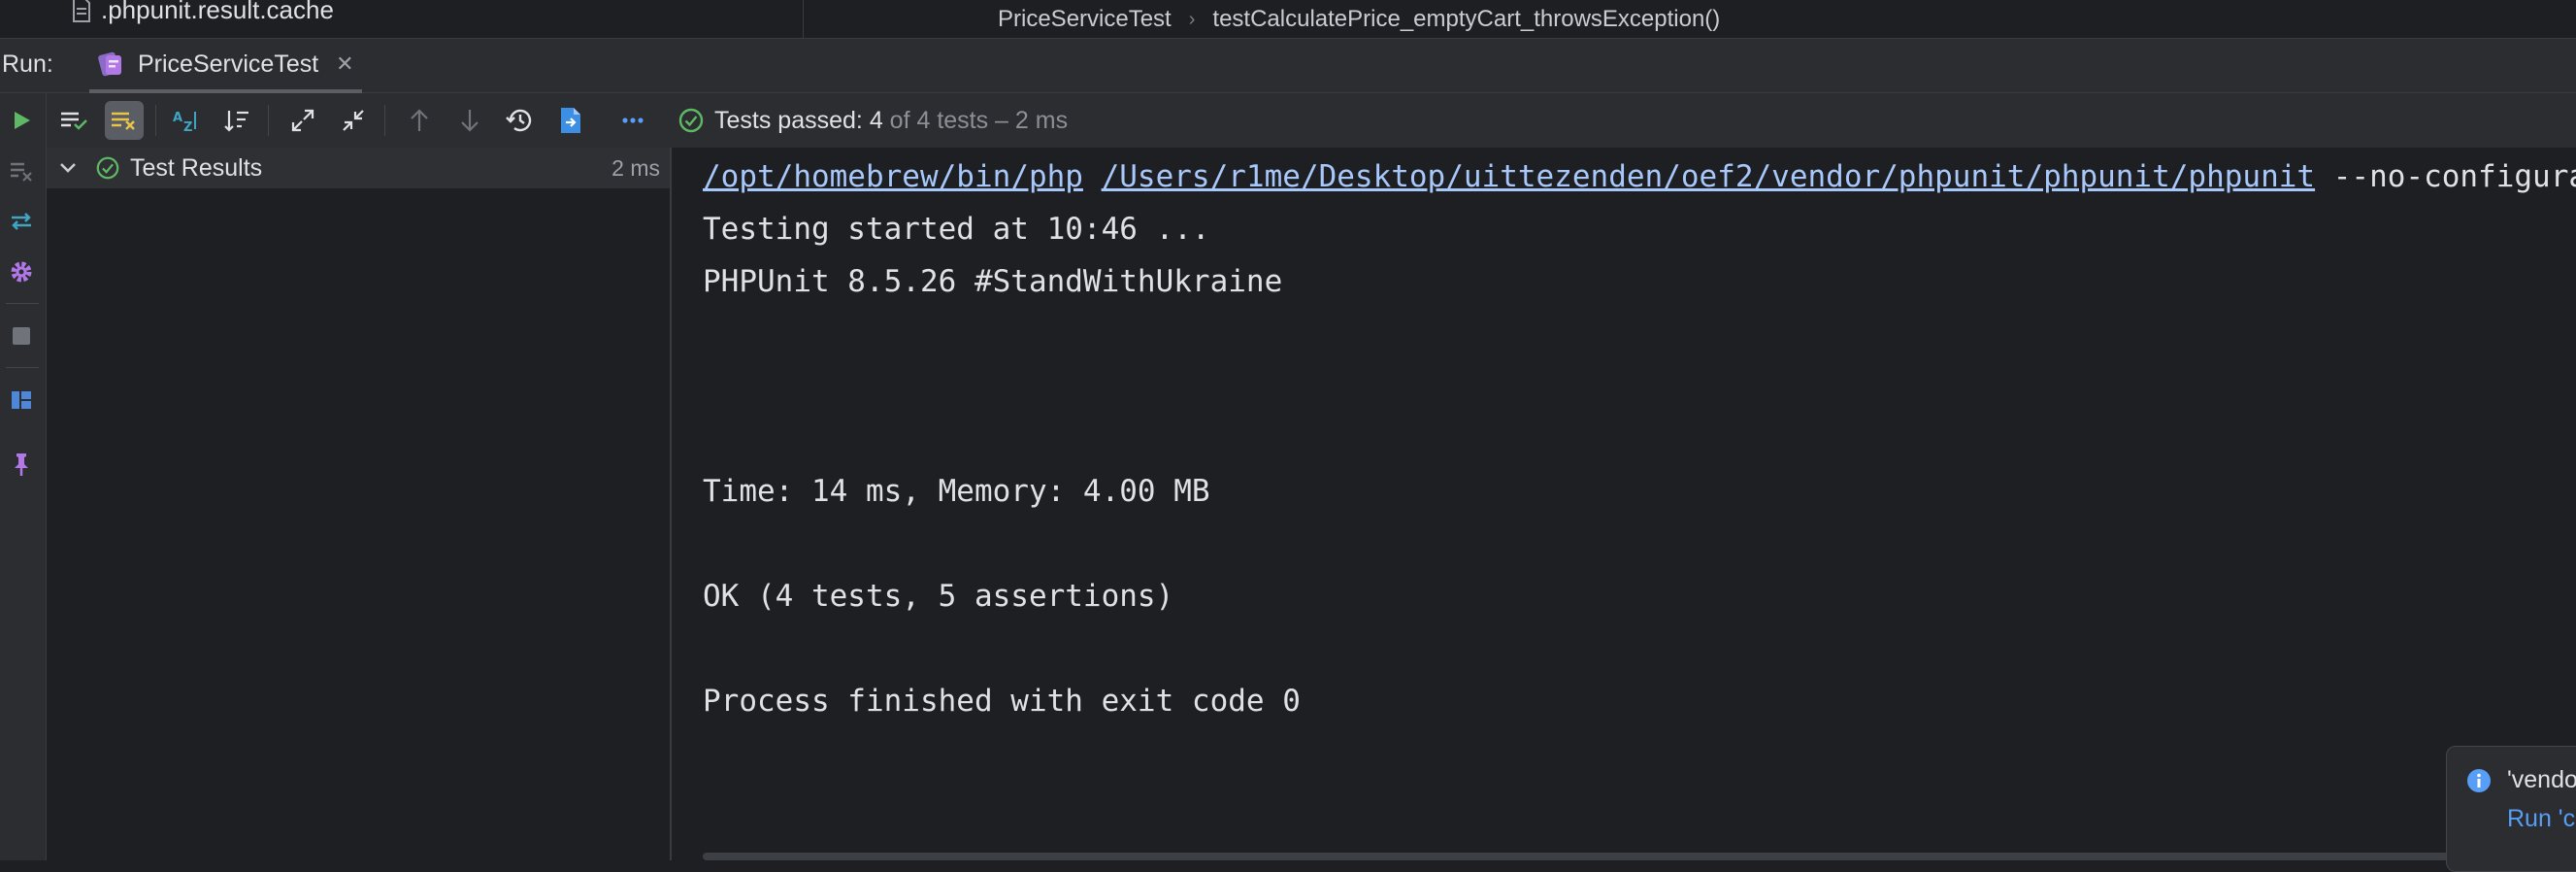  I want to click on previous-failed-button, so click(419, 120).